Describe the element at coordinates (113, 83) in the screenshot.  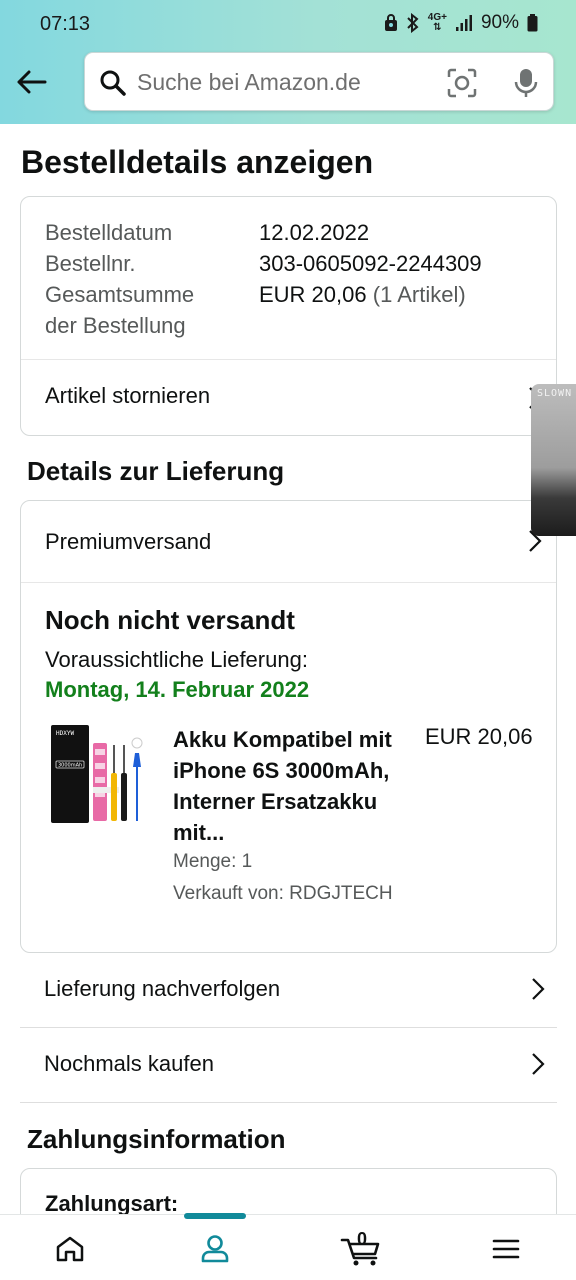
I see `search-icon` at that location.